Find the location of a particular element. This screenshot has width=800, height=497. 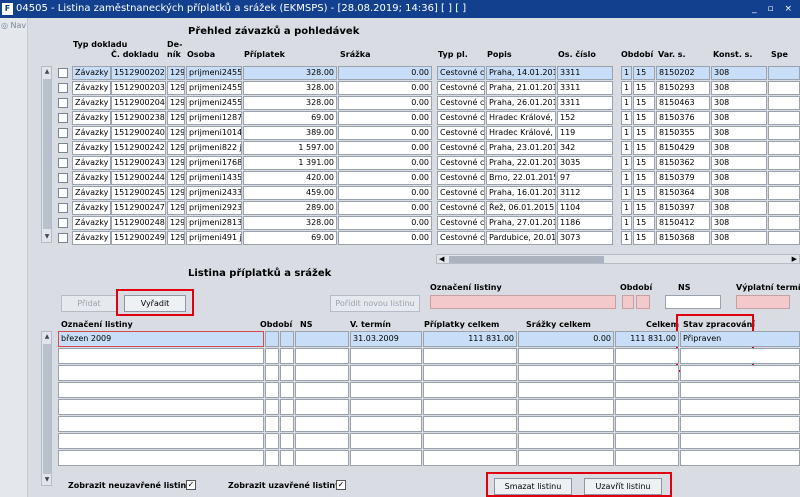

scroll-down-icon: ▼ is located at coordinates (47, 237).